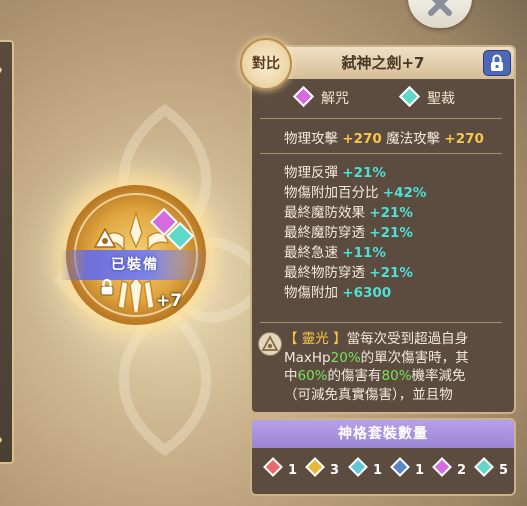  Describe the element at coordinates (400, 467) in the screenshot. I see `blue-diamond-icon` at that location.